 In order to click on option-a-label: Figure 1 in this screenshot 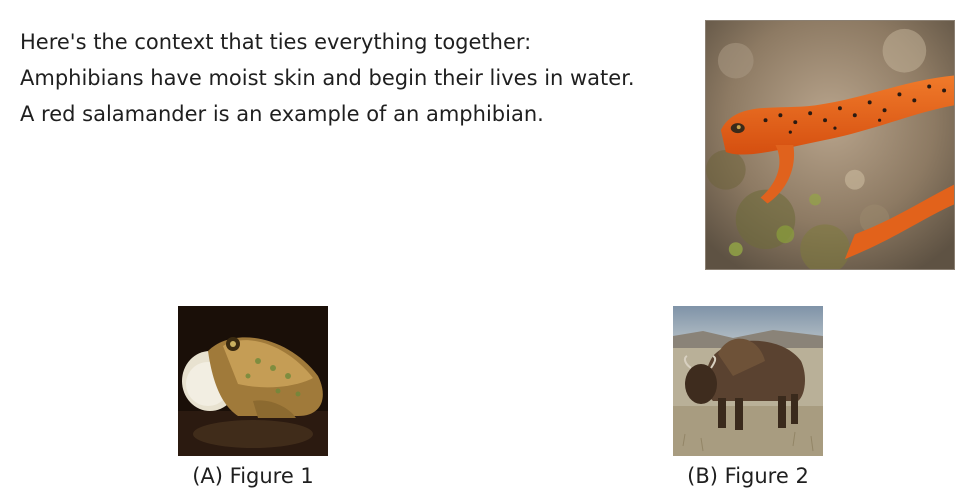, I will do `click(271, 476)`.